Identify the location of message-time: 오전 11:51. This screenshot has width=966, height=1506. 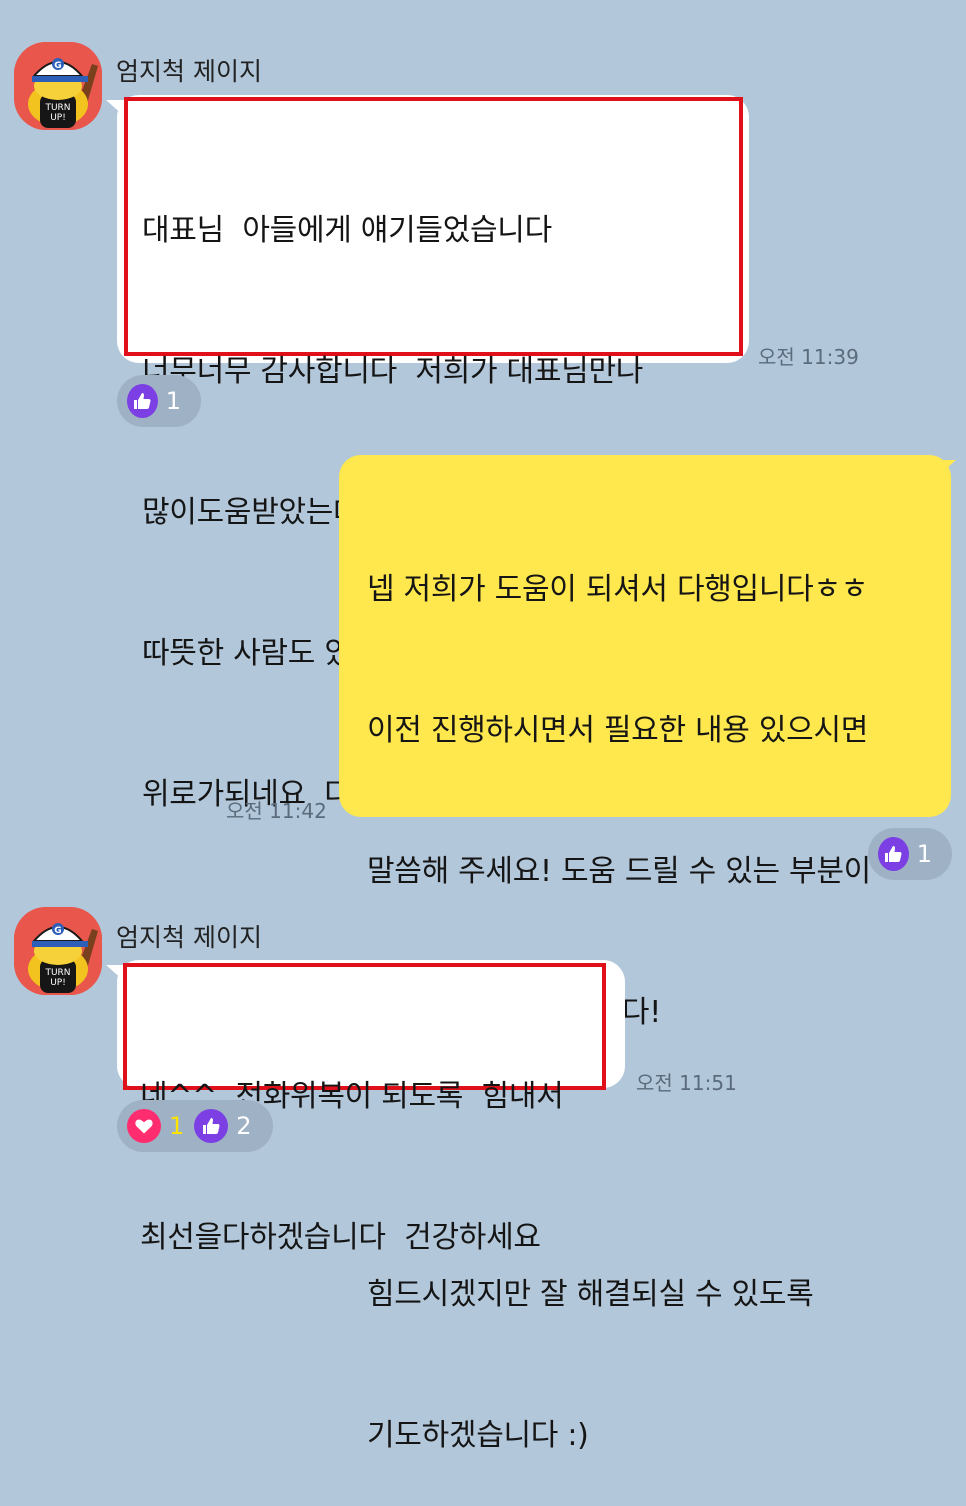
(686, 1083).